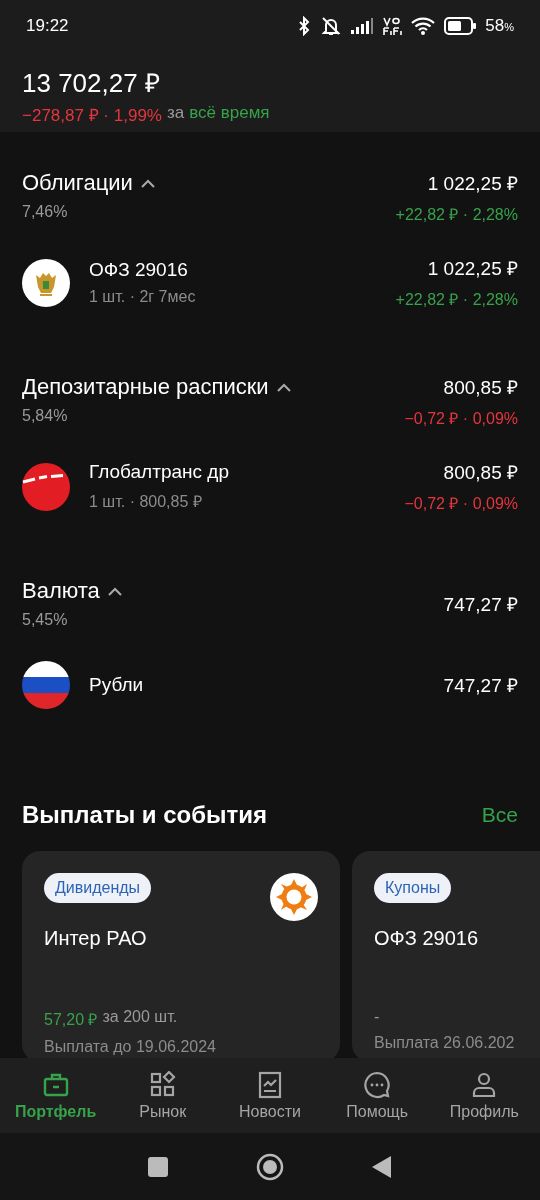  I want to click on group-value: 747,27 ₽, so click(480, 604).